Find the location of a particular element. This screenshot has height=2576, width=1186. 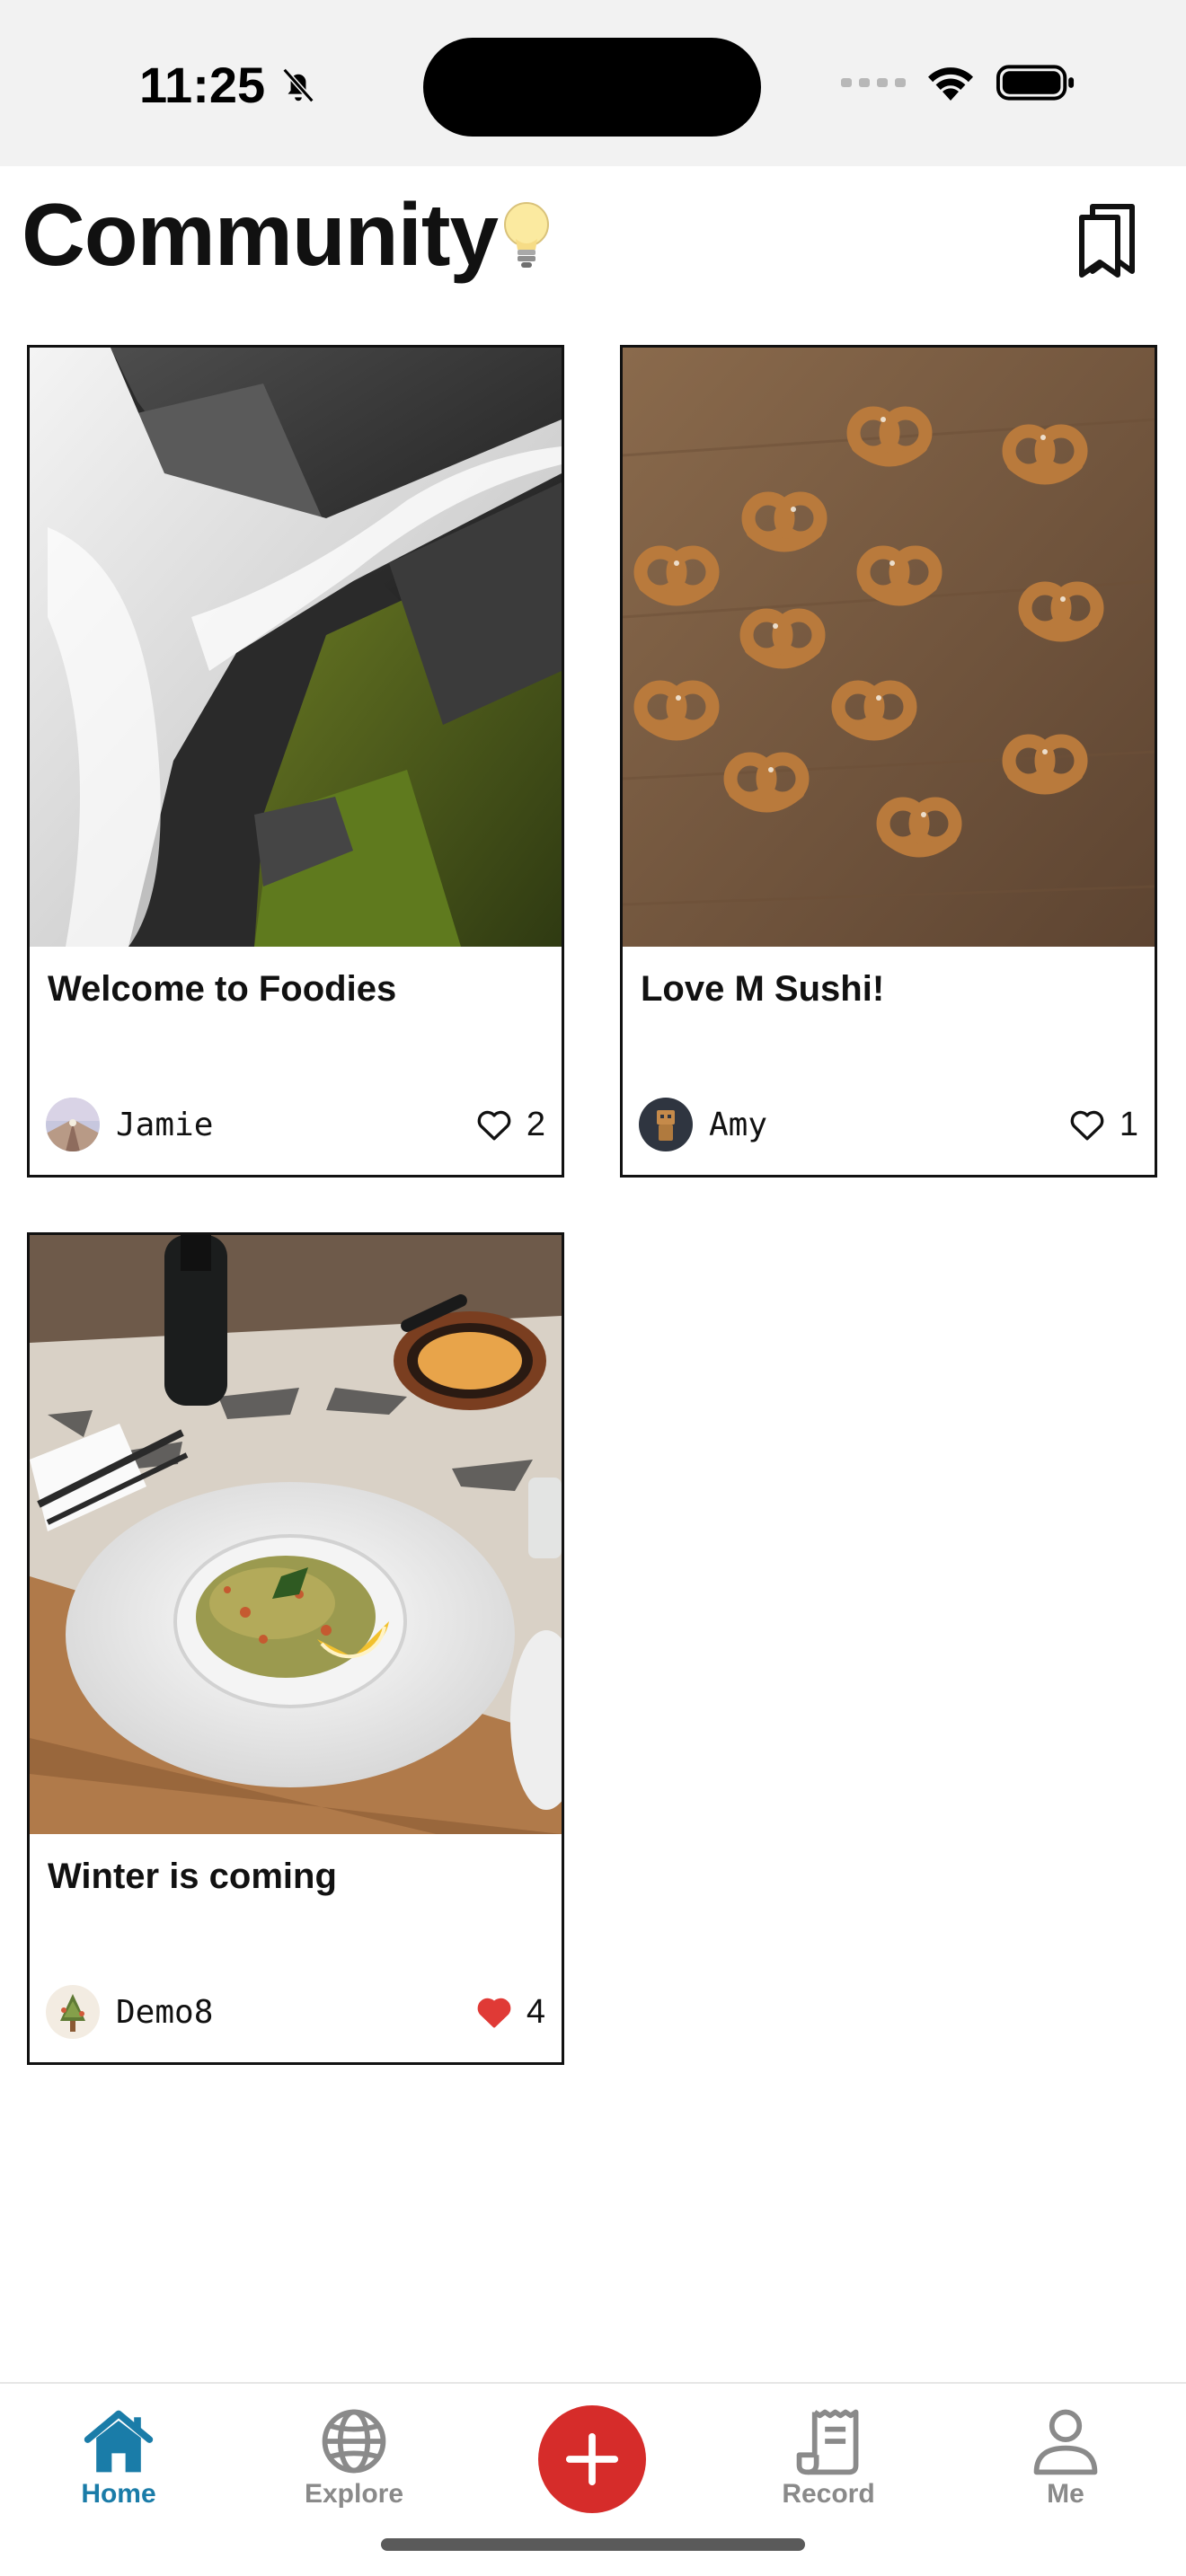

status-icons is located at coordinates (958, 82).